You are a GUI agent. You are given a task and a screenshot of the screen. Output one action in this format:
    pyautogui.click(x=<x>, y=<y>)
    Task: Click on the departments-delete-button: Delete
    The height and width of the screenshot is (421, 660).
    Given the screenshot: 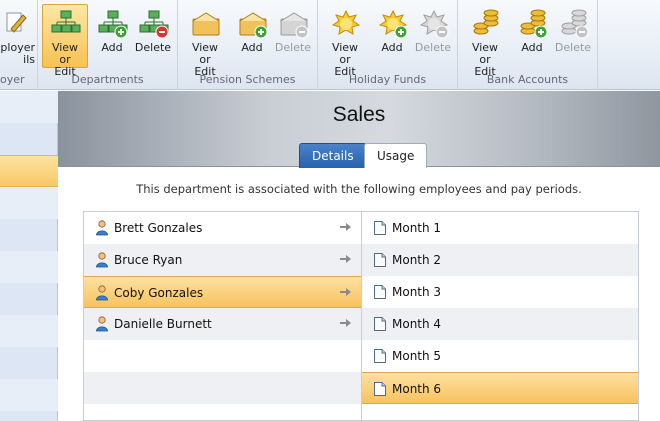 What is the action you would take?
    pyautogui.click(x=153, y=36)
    